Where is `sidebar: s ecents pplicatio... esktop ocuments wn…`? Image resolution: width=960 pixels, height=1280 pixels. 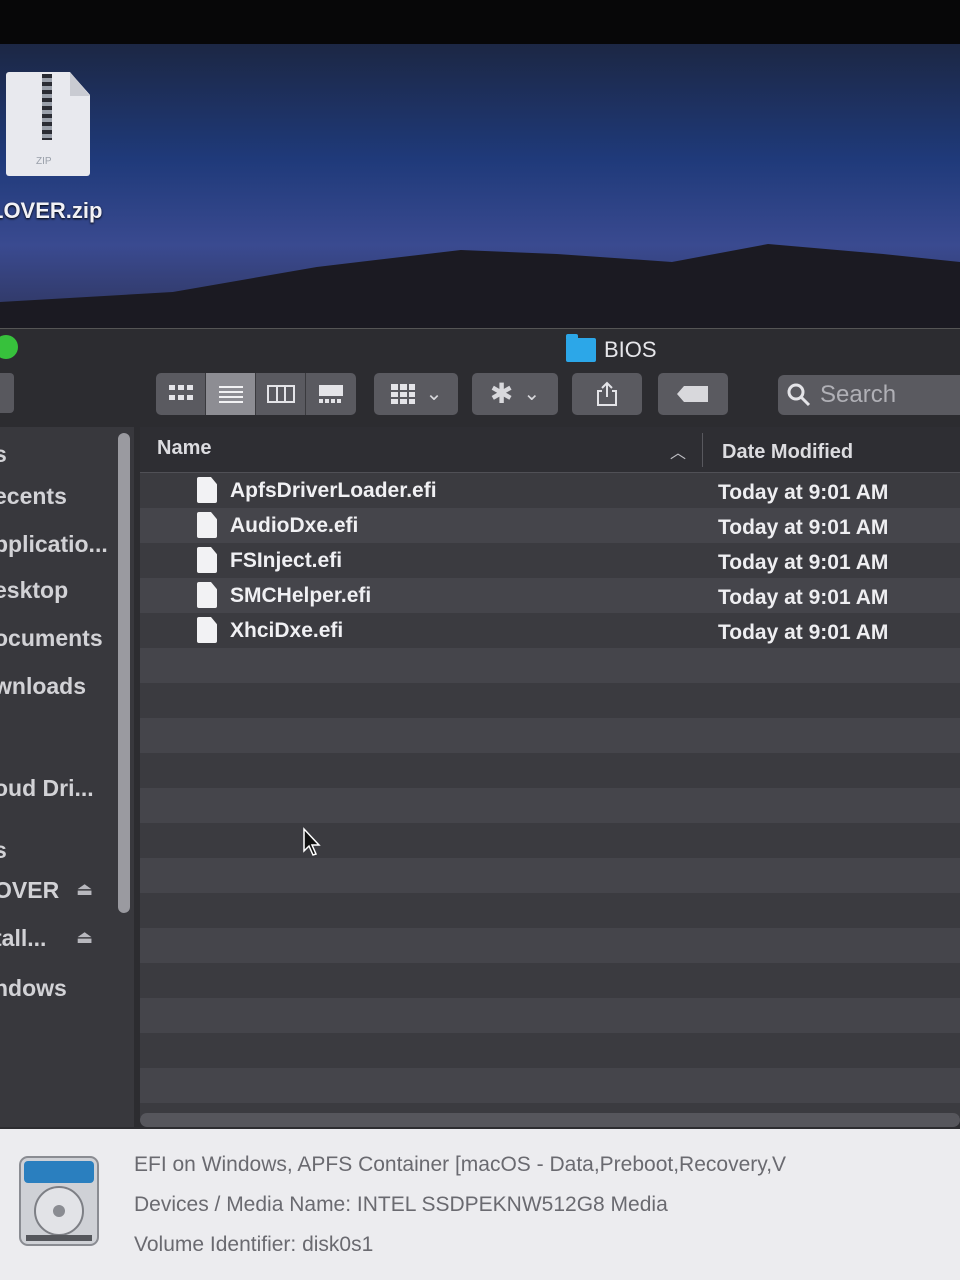 sidebar: s ecents pplicatio... esktop ocuments wn… is located at coordinates (67, 777).